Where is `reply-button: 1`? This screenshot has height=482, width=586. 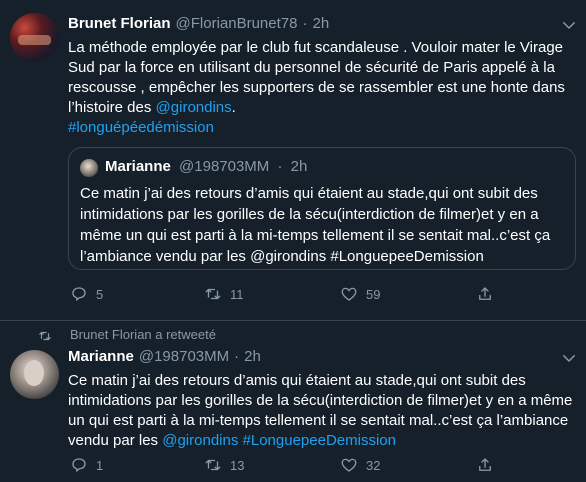 reply-button: 1 is located at coordinates (86, 465).